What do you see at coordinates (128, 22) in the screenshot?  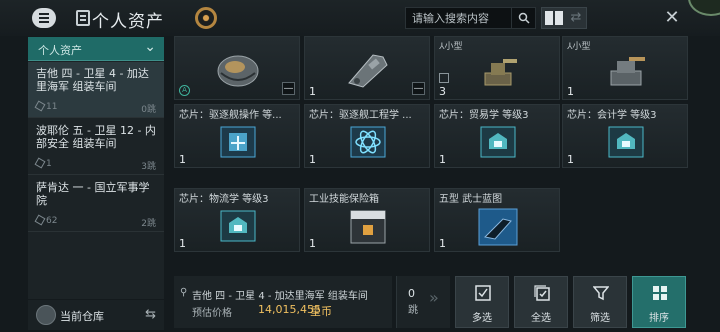 I see `page-title: 个人资产` at bounding box center [128, 22].